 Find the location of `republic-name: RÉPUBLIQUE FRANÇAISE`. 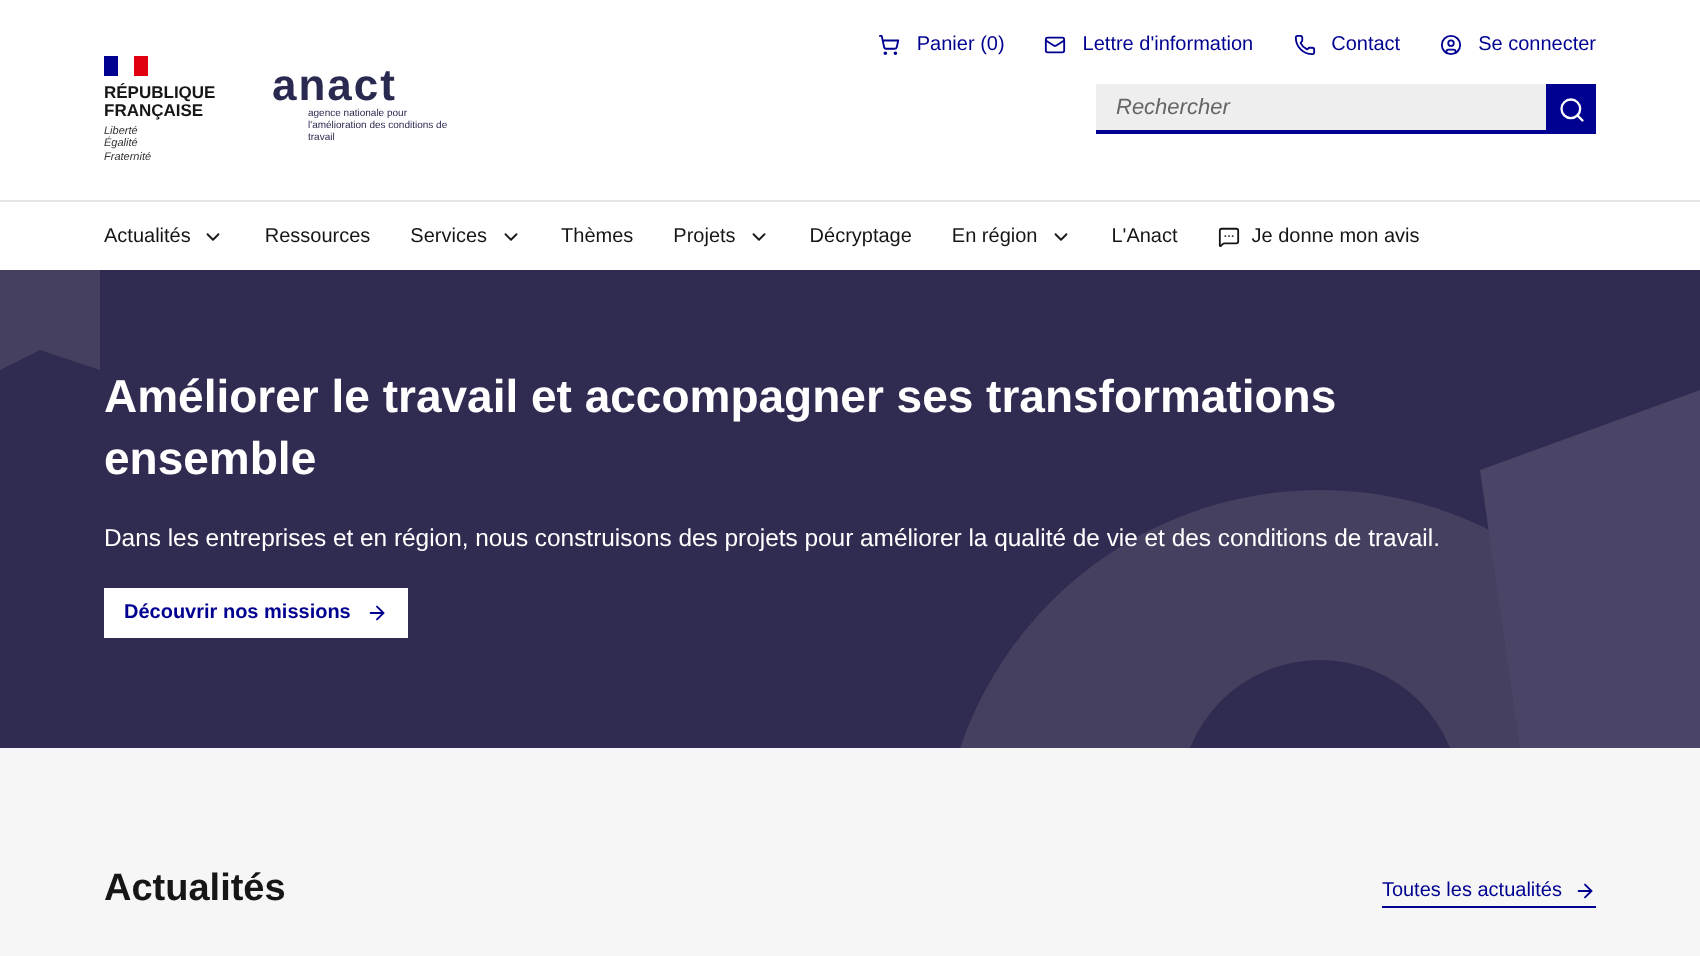

republic-name: RÉPUBLIQUE FRANÇAISE is located at coordinates (161, 102).